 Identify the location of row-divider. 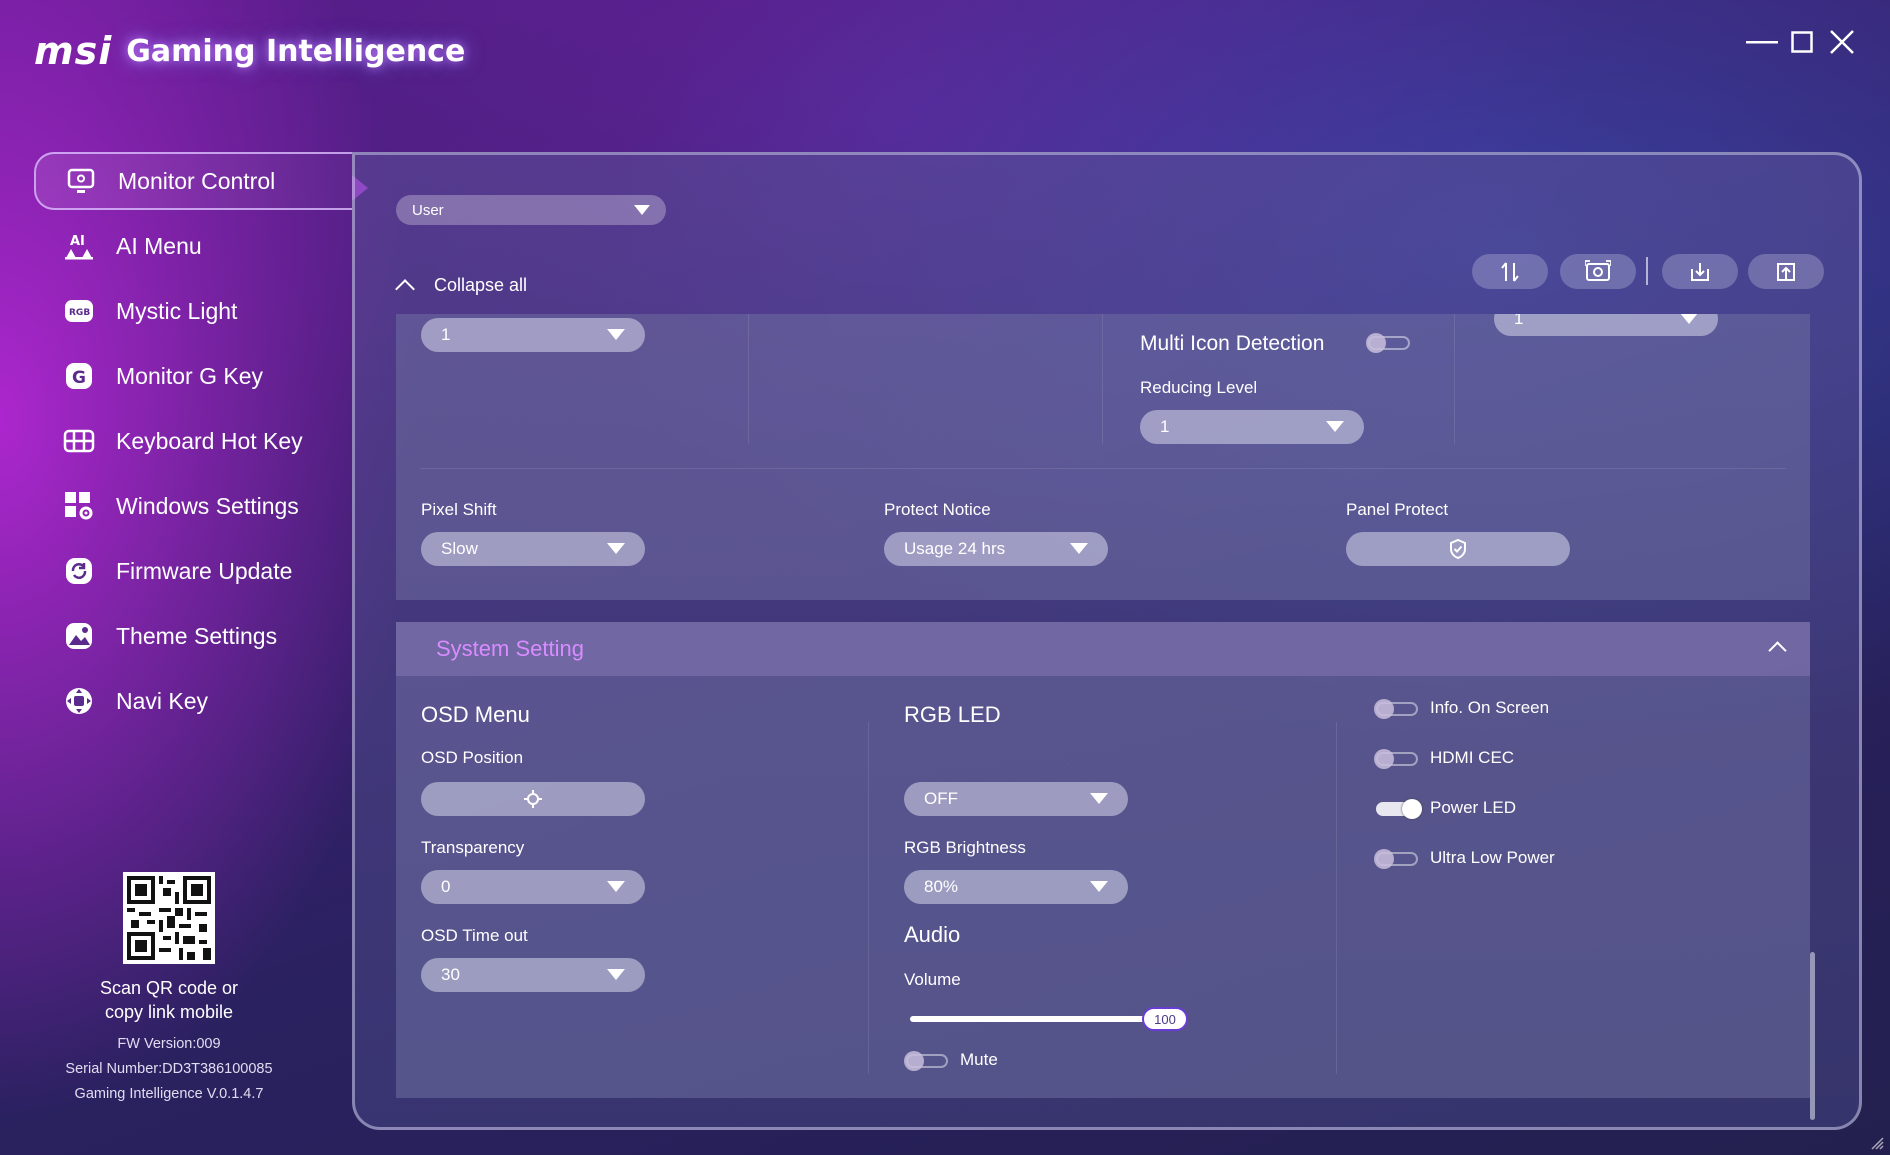
(1103, 468).